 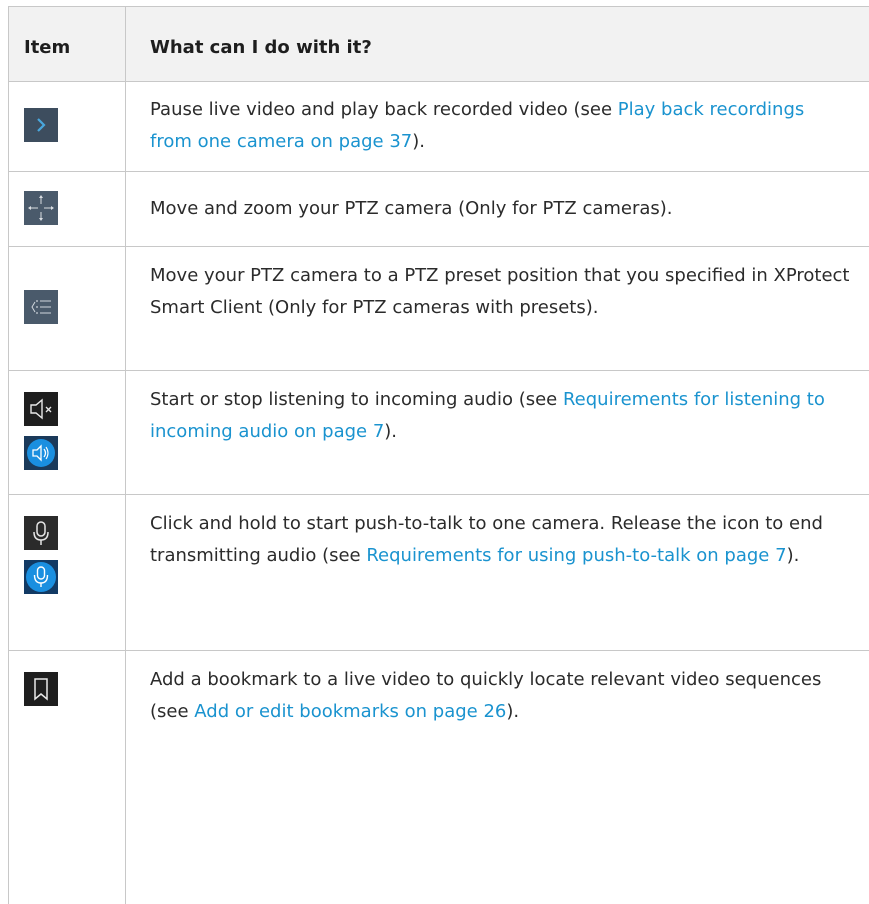 What do you see at coordinates (350, 711) in the screenshot?
I see `link-add-edit-bookmarks: Add or edit bookmarks on page 26` at bounding box center [350, 711].